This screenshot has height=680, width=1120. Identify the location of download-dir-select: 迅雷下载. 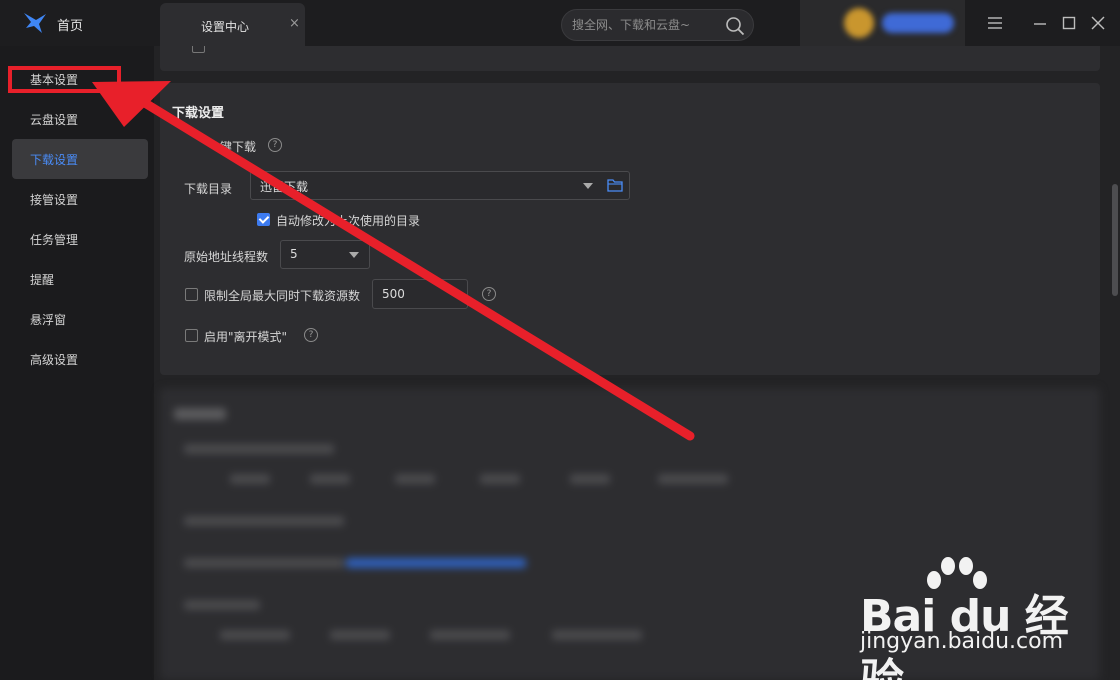
(440, 185).